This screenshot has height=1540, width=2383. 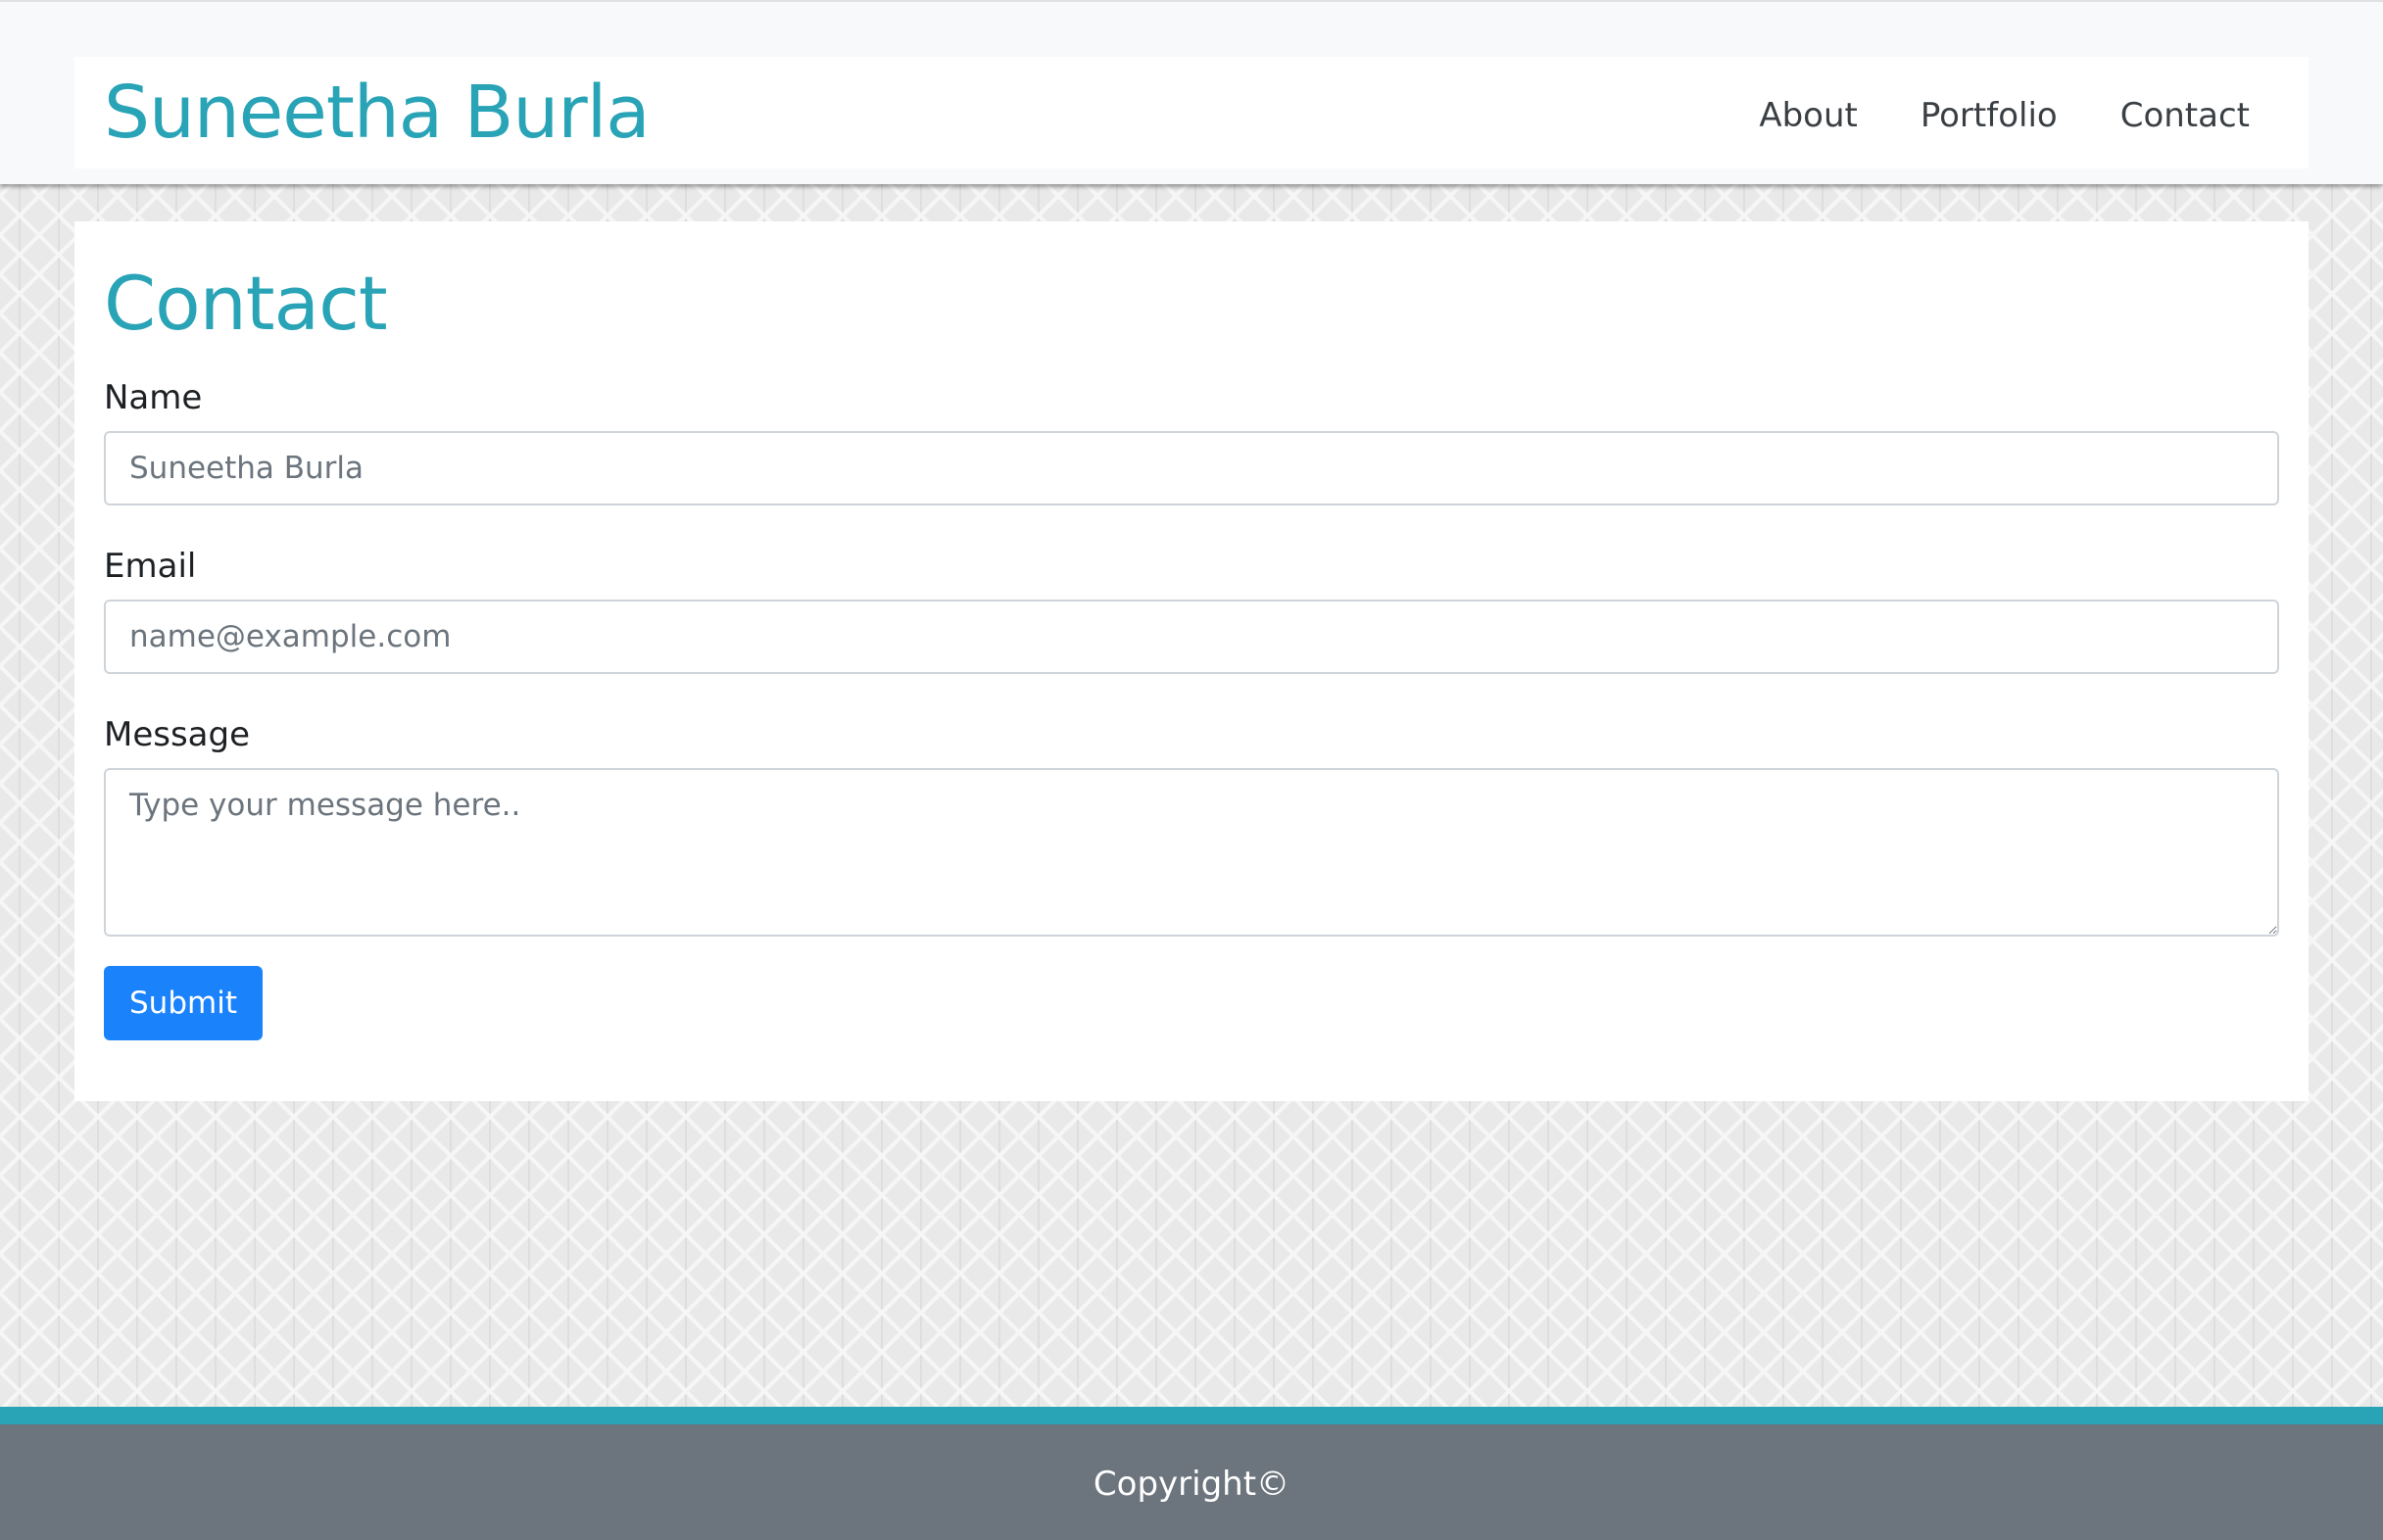 I want to click on copyright-text: Copyright©, so click(x=1191, y=1484).